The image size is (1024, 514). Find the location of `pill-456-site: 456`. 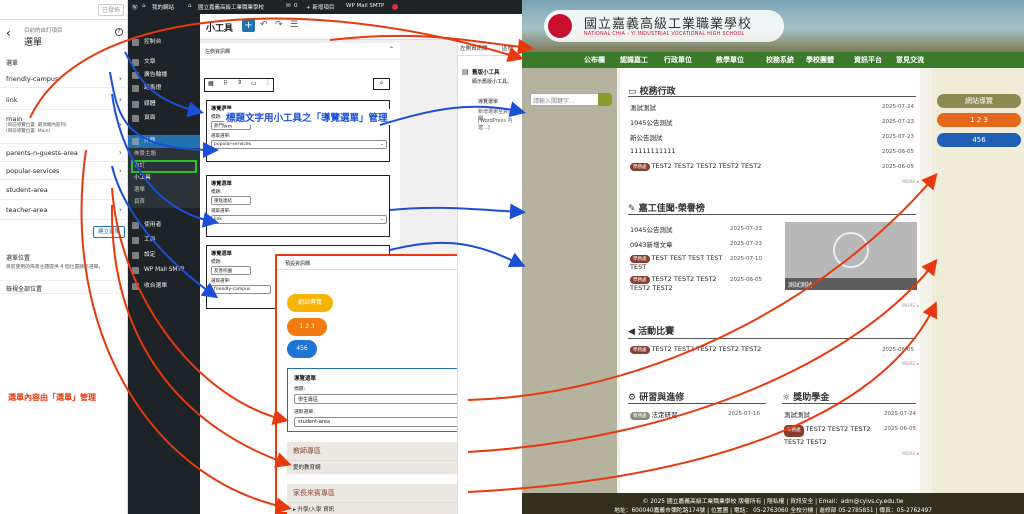

pill-456-site: 456 is located at coordinates (979, 140).